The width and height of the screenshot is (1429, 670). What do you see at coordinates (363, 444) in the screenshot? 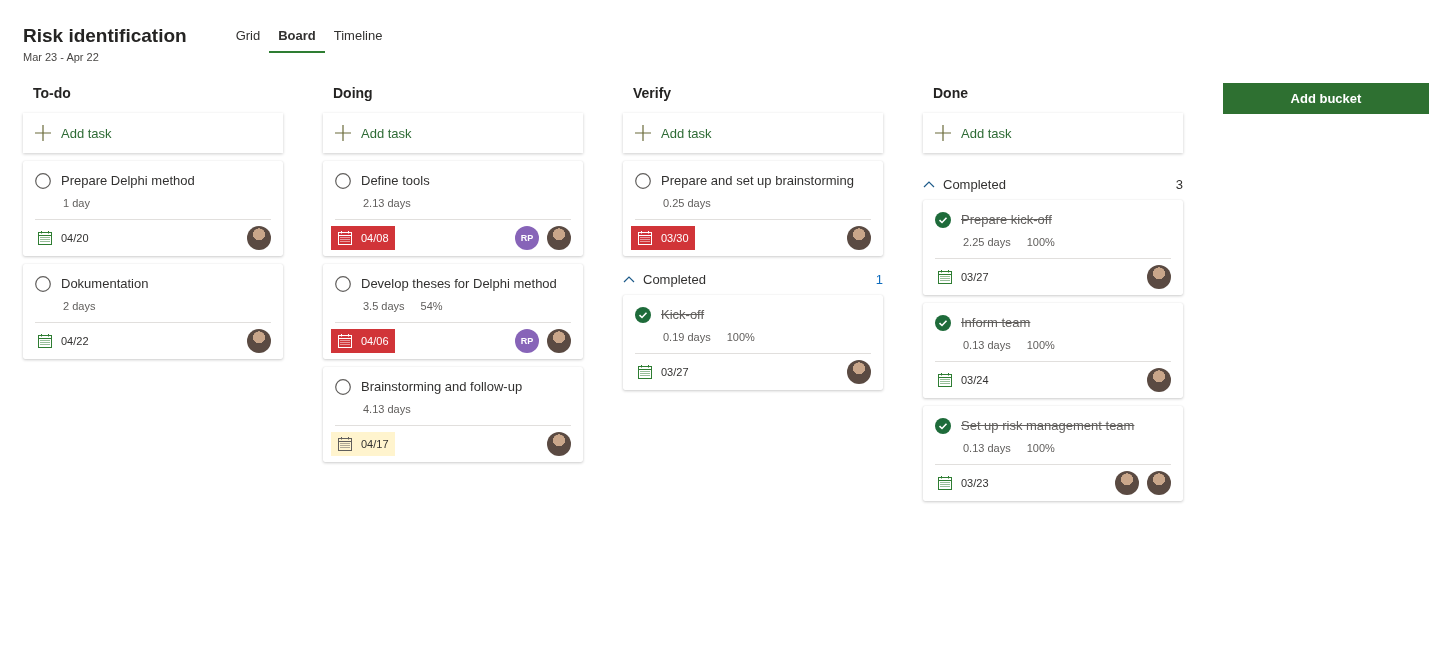
I see `due-date: 04/17` at bounding box center [363, 444].